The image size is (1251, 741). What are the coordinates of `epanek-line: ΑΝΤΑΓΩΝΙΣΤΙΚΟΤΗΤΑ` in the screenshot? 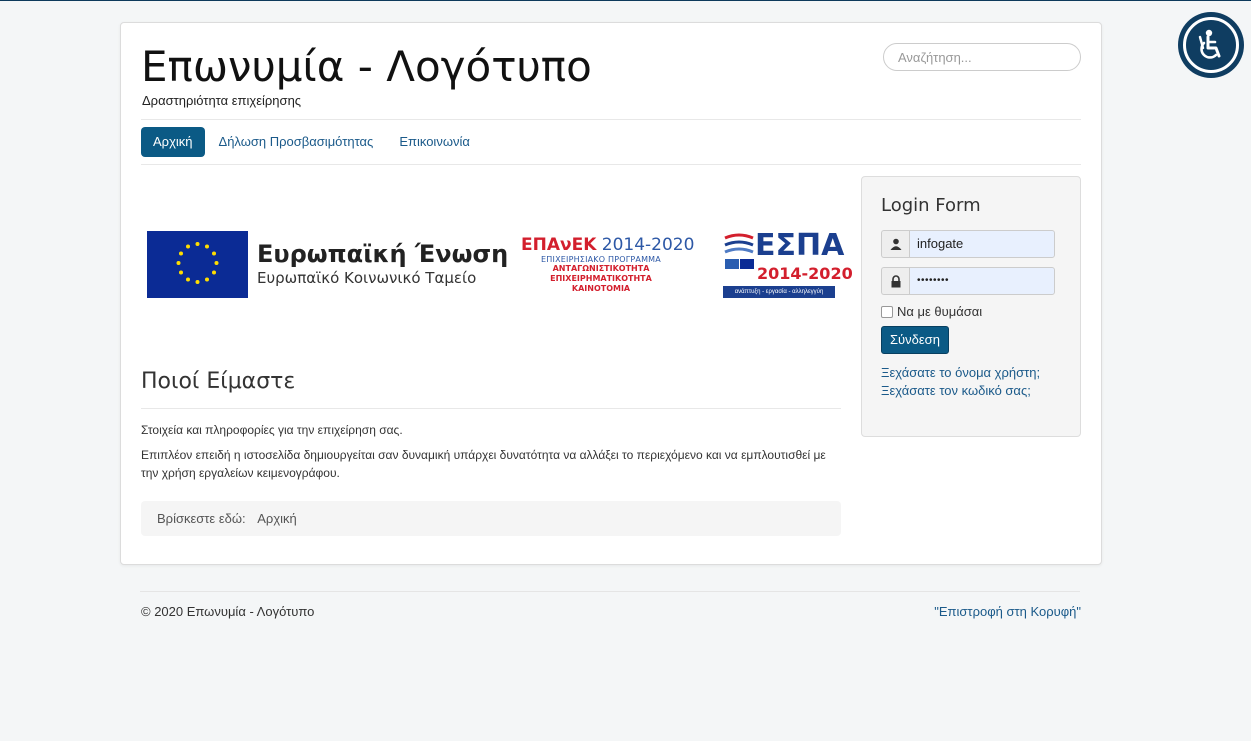 It's located at (601, 268).